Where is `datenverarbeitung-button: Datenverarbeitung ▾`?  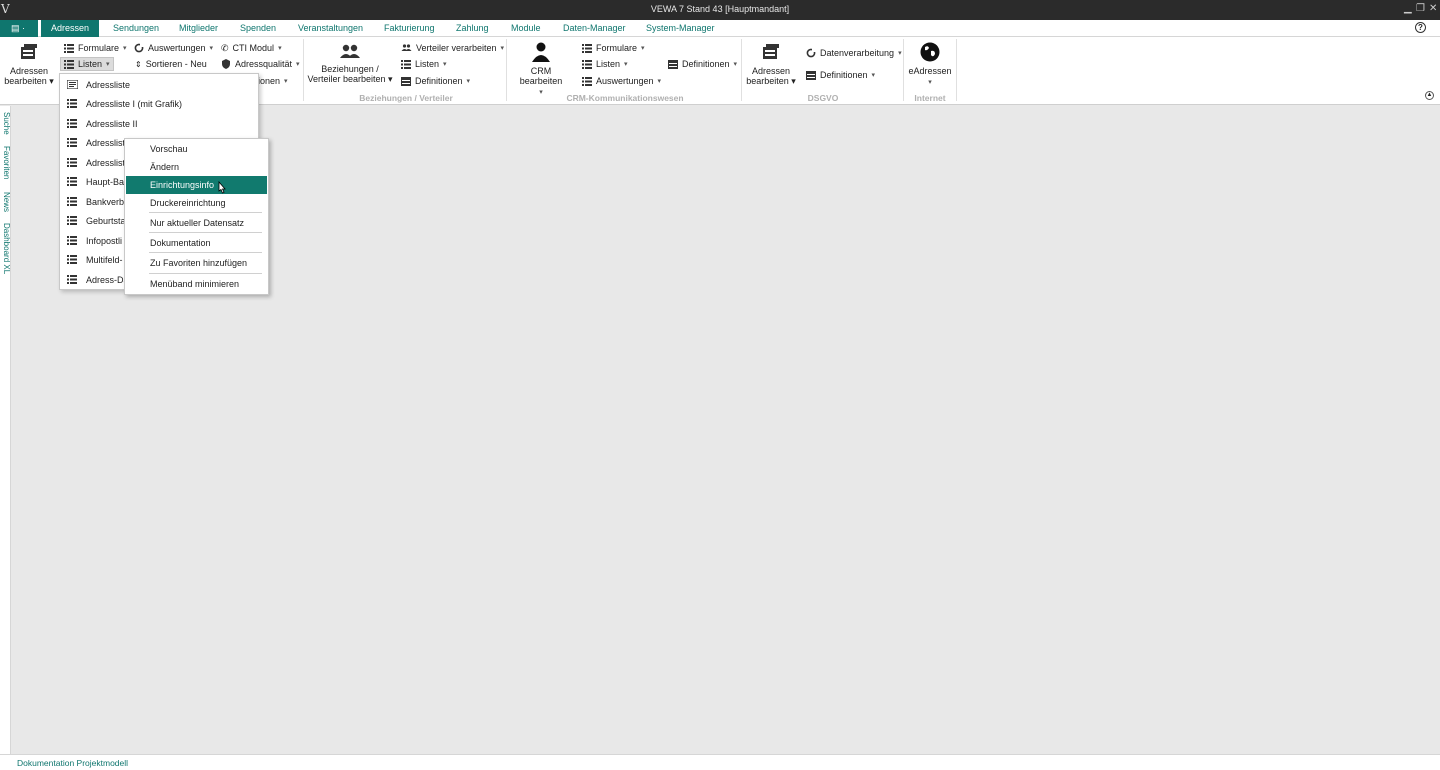 datenverarbeitung-button: Datenverarbeitung ▾ is located at coordinates (854, 53).